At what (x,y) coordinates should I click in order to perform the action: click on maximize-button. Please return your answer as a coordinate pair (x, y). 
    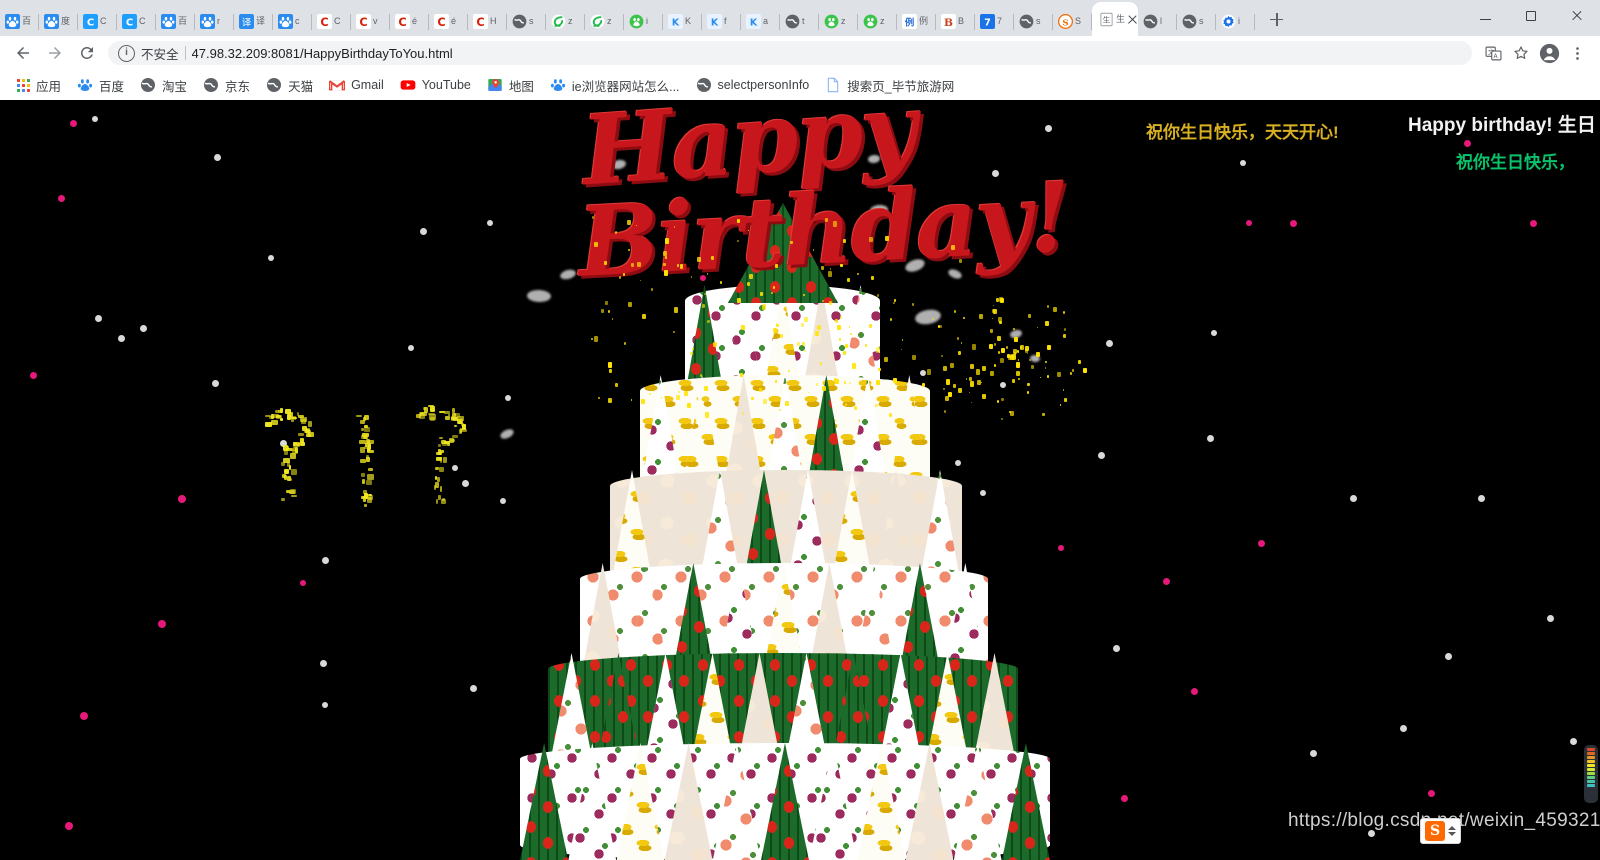
    Looking at the image, I should click on (1531, 16).